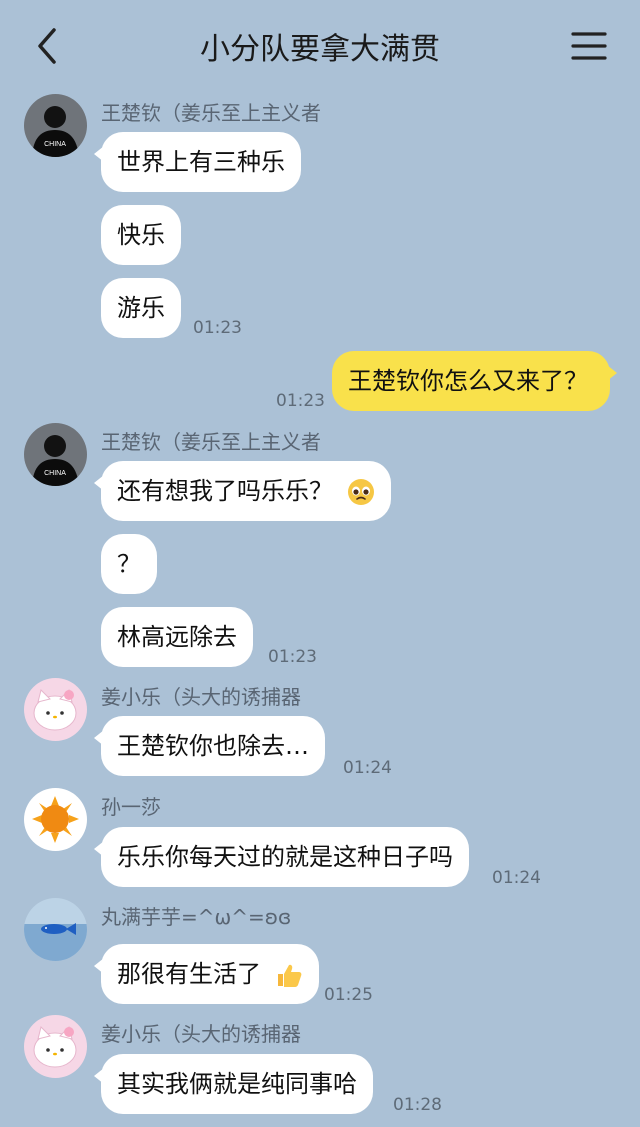 The width and height of the screenshot is (640, 1127). I want to click on sender-name: 孙一莎, so click(131, 807).